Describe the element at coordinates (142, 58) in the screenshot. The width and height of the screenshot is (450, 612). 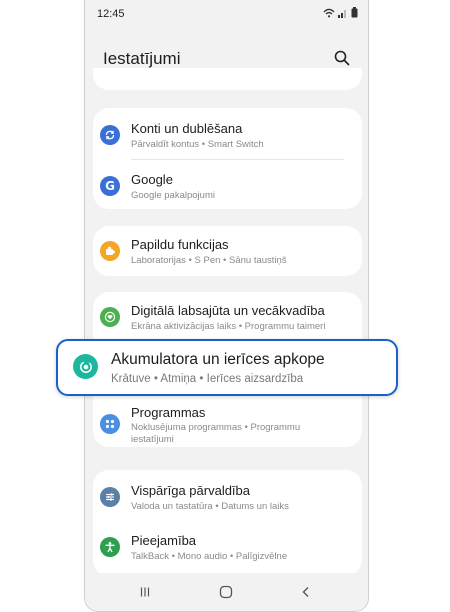
I see `page-title: Iestatījumi` at that location.